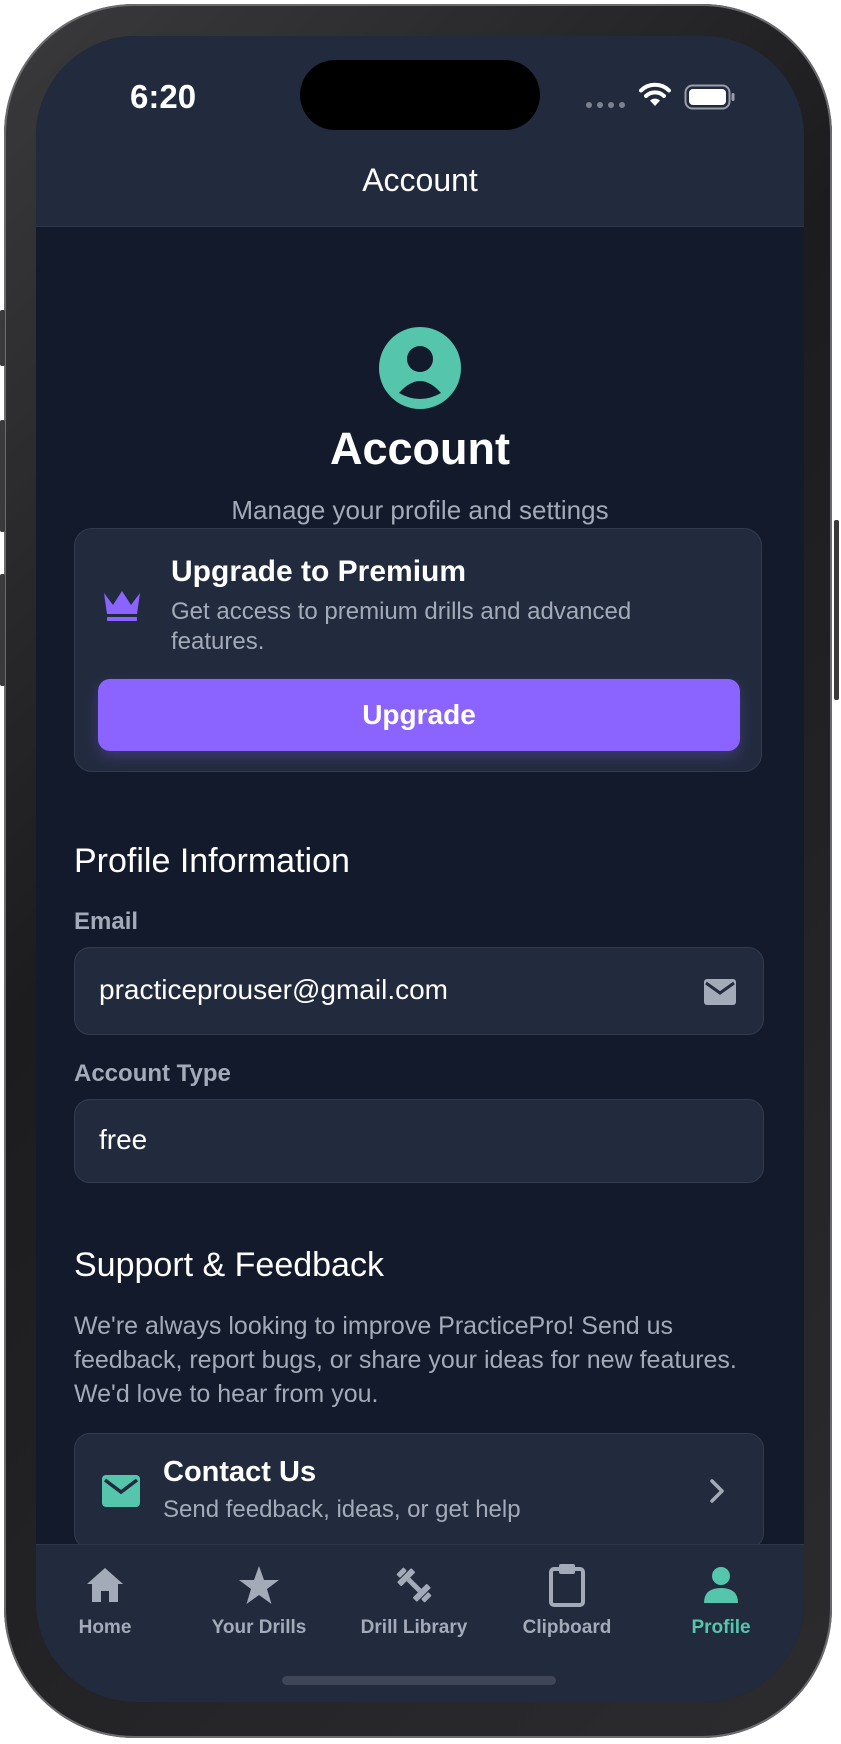  Describe the element at coordinates (105, 1585) in the screenshot. I see `home-icon` at that location.